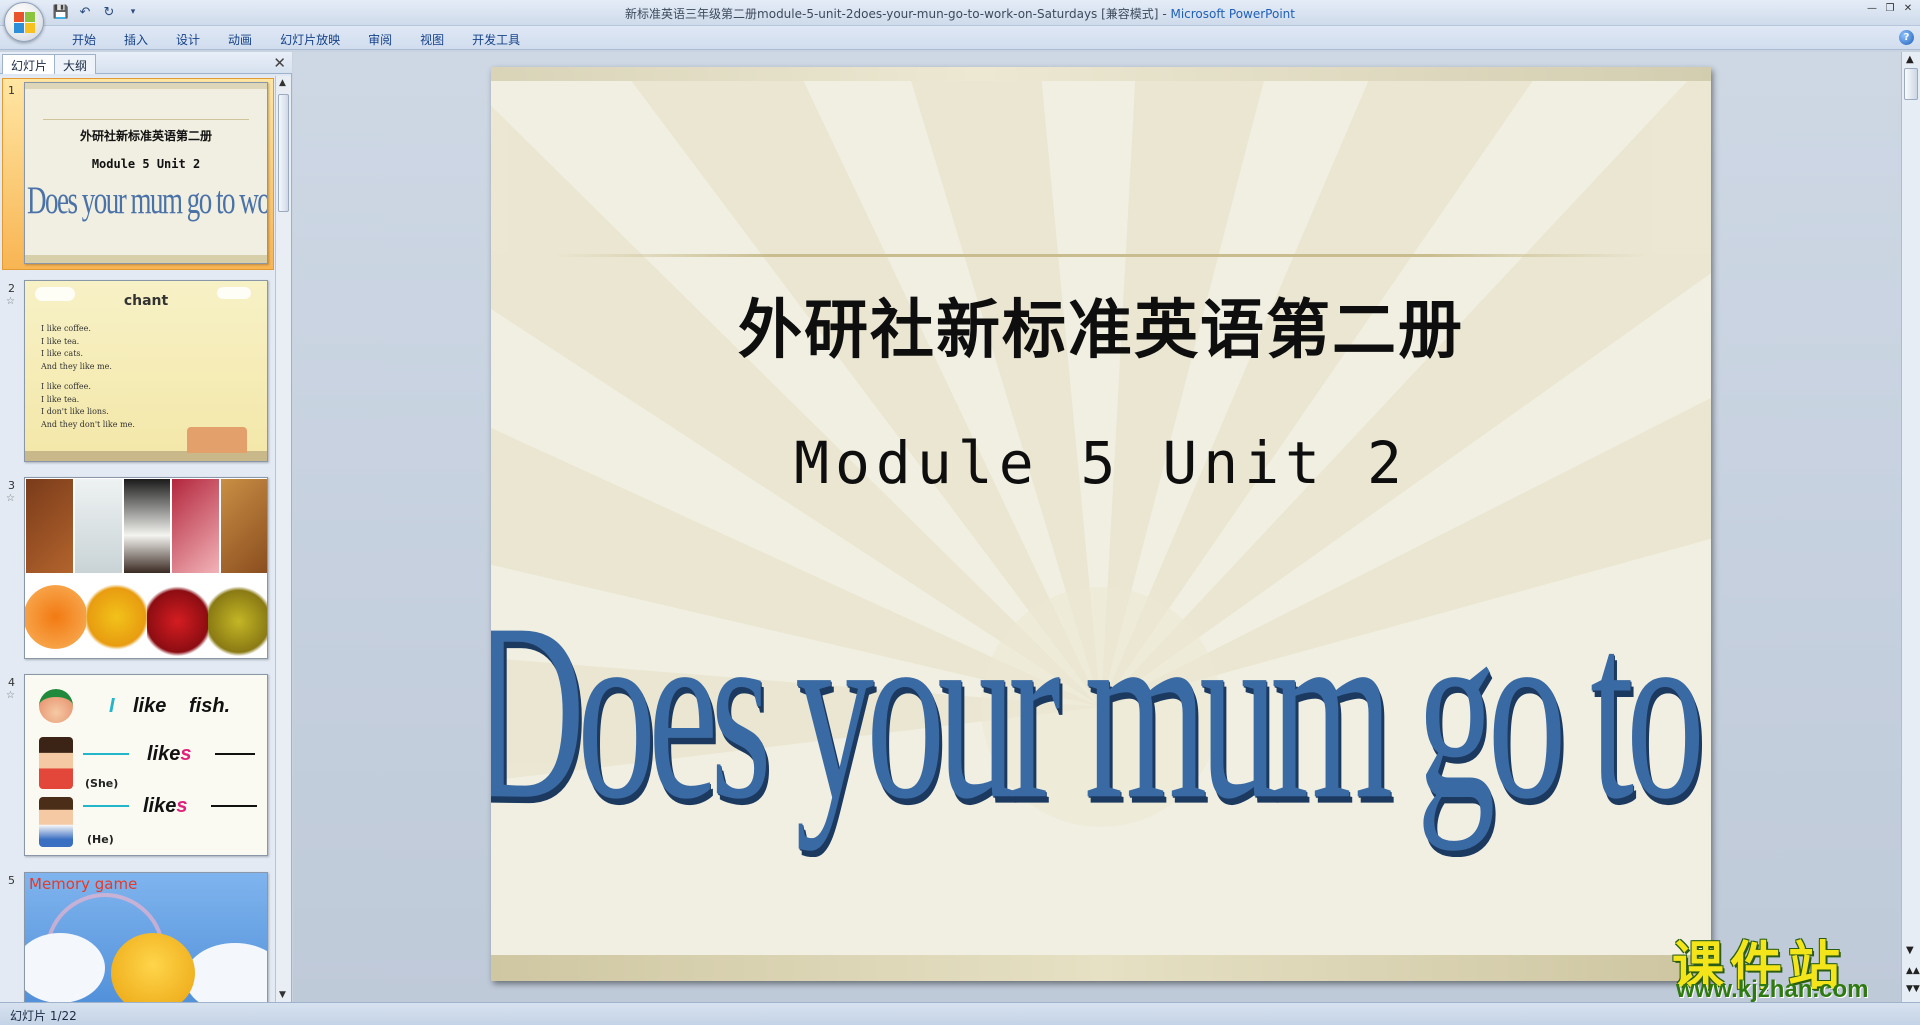  Describe the element at coordinates (56, 763) in the screenshot. I see `girl-avatar` at that location.